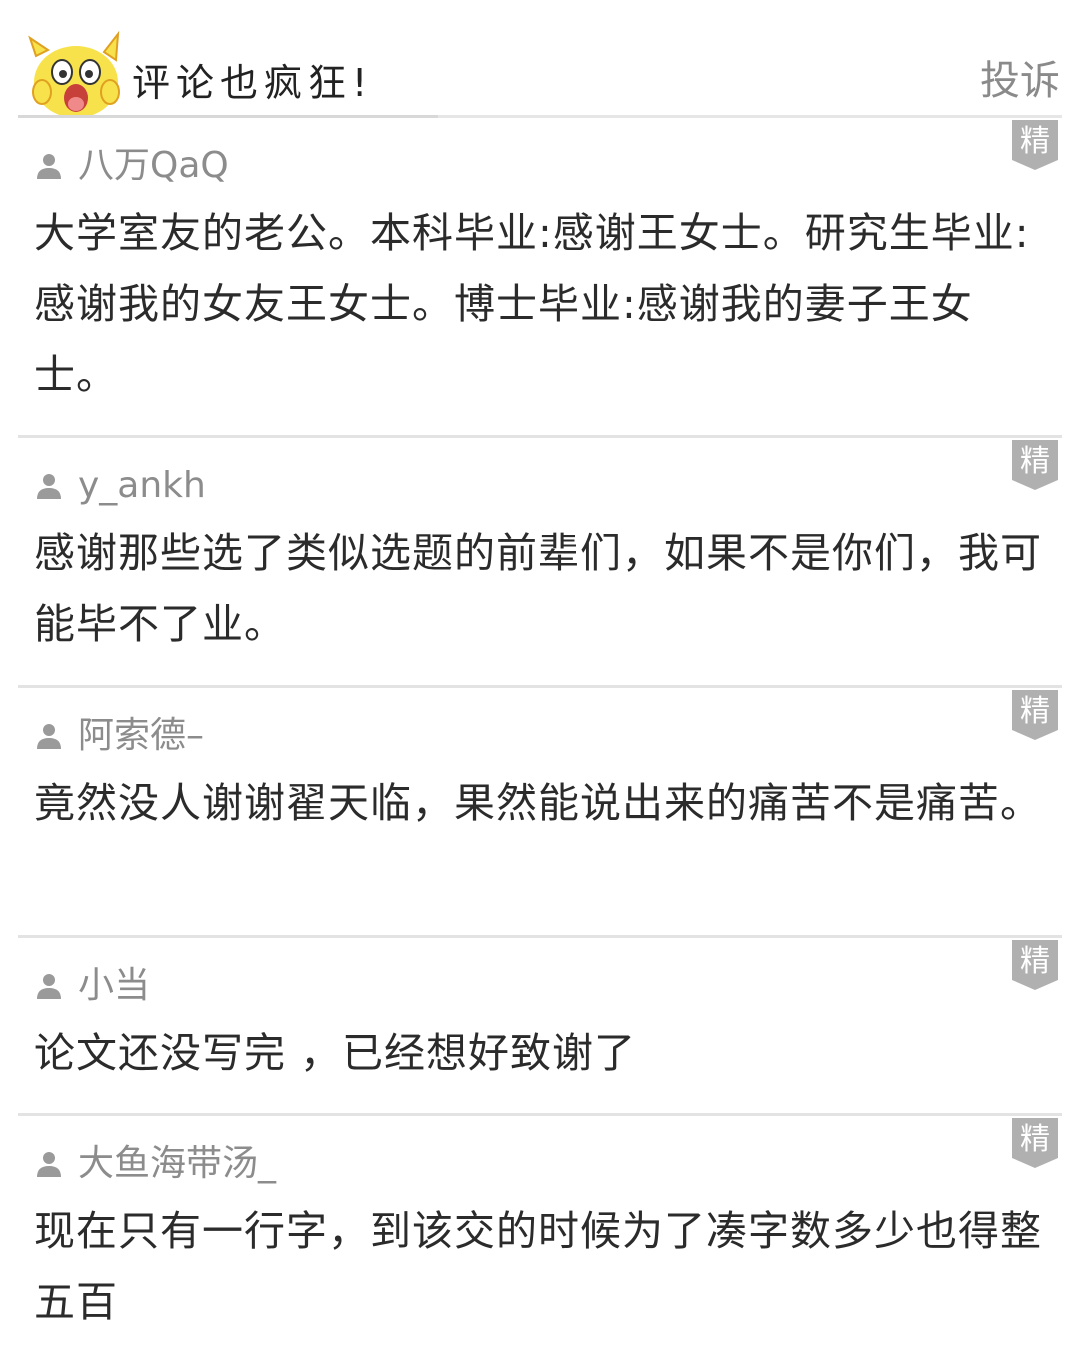 Image resolution: width=1080 pixels, height=1347 pixels. What do you see at coordinates (538, 588) in the screenshot?
I see `comment-text: 感谢那些选了类似选题的前辈们，如果不是你们，我可能毕不了业。` at bounding box center [538, 588].